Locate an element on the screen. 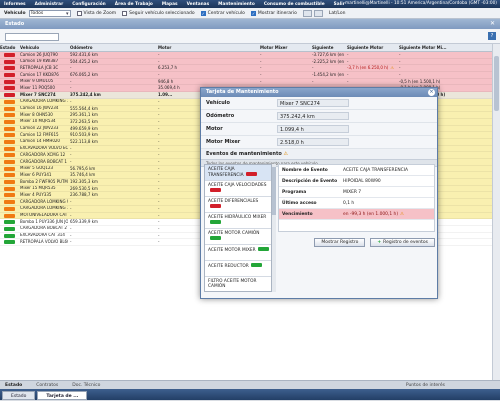  close-panel-icon: ✕ is located at coordinates (492, 24).